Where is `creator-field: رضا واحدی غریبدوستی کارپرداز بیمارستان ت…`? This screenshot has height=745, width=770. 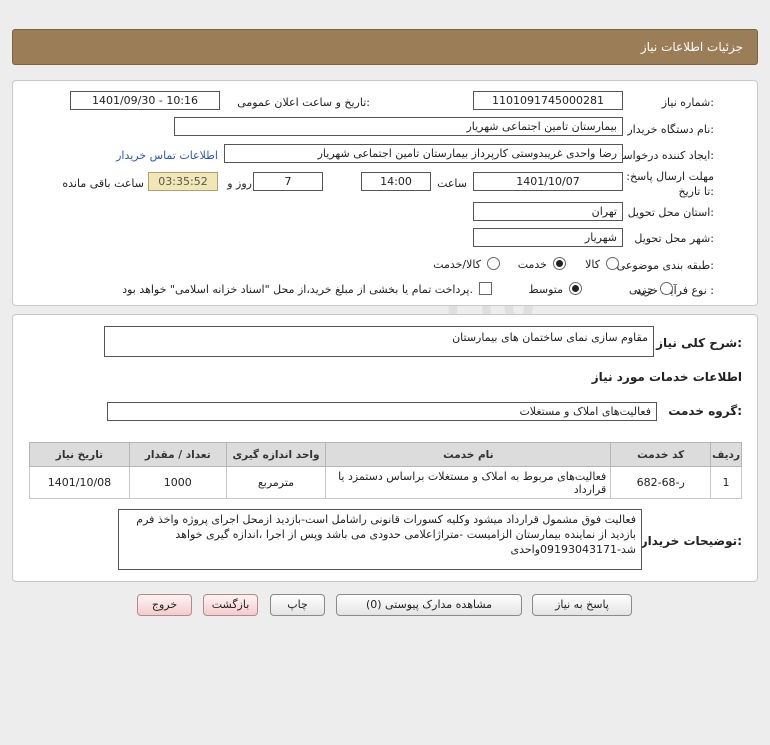 creator-field: رضا واحدی غریبدوستی کارپرداز بیمارستان ت… is located at coordinates (423, 153).